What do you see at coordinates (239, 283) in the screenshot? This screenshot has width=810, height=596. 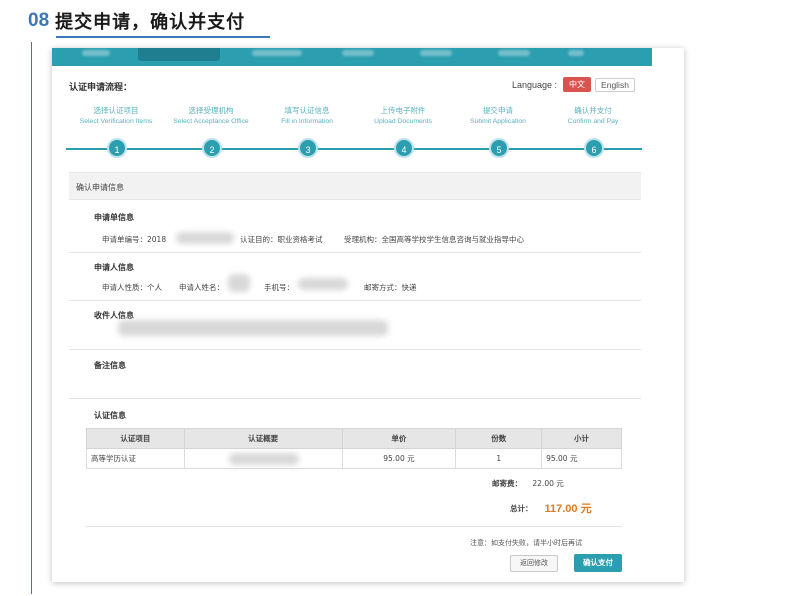 I see `redacted-applicant-name` at bounding box center [239, 283].